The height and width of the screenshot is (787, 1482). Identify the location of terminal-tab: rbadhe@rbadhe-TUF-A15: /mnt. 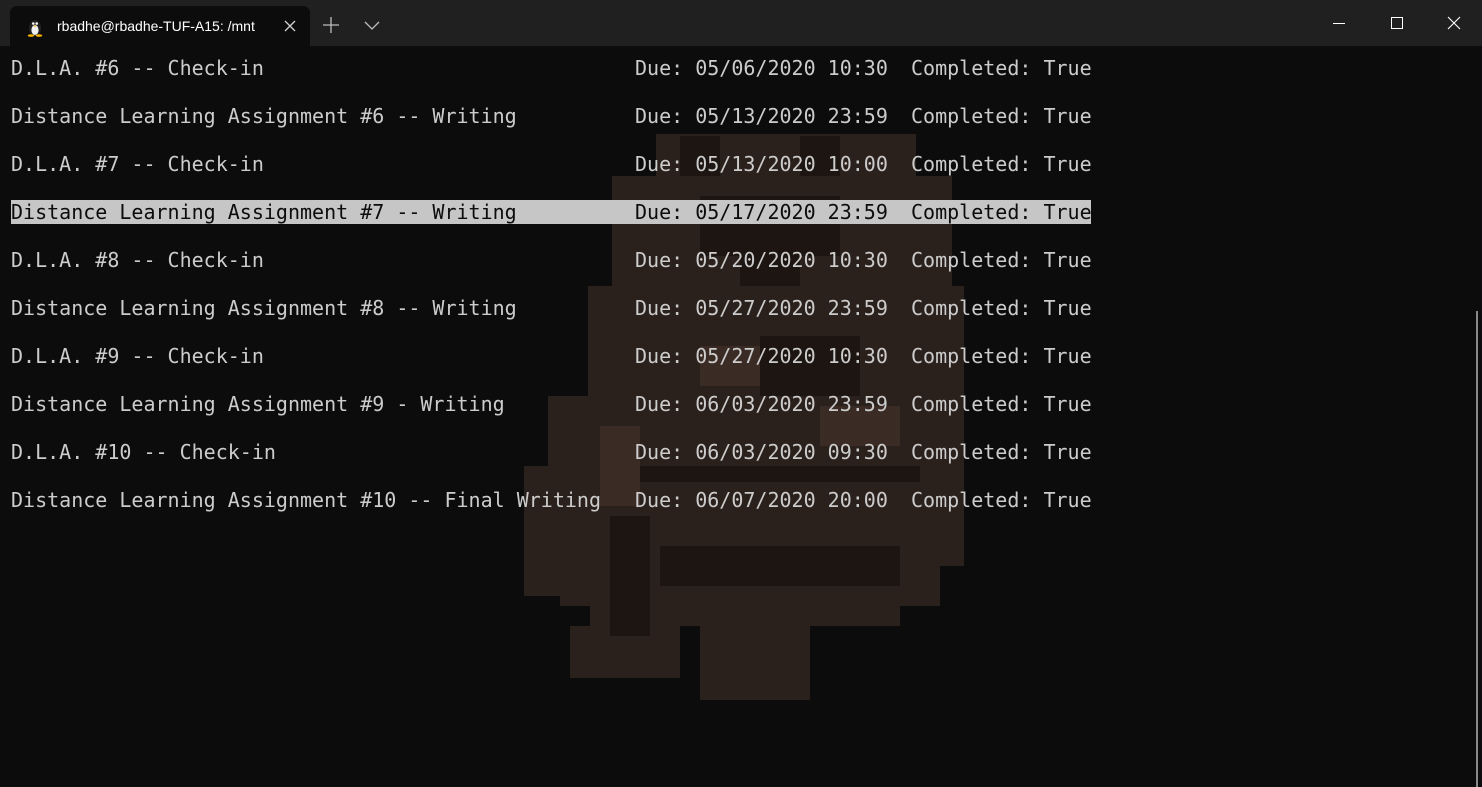
(160, 26).